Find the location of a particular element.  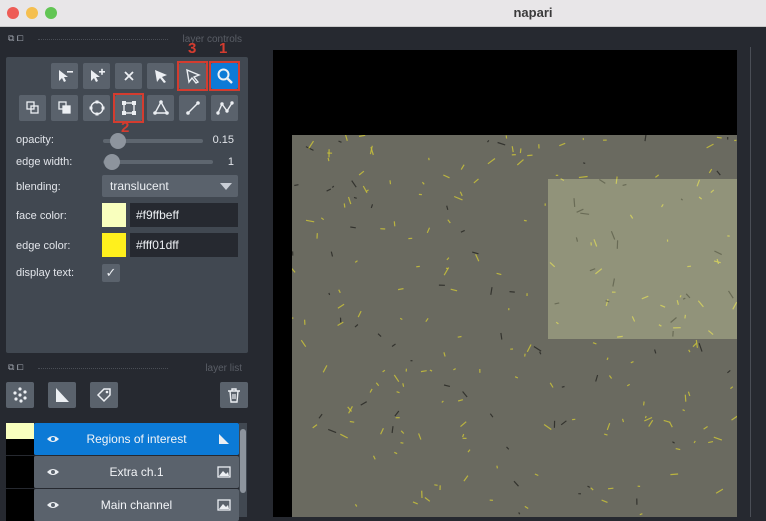

ellipse-icon is located at coordinates (97, 108).